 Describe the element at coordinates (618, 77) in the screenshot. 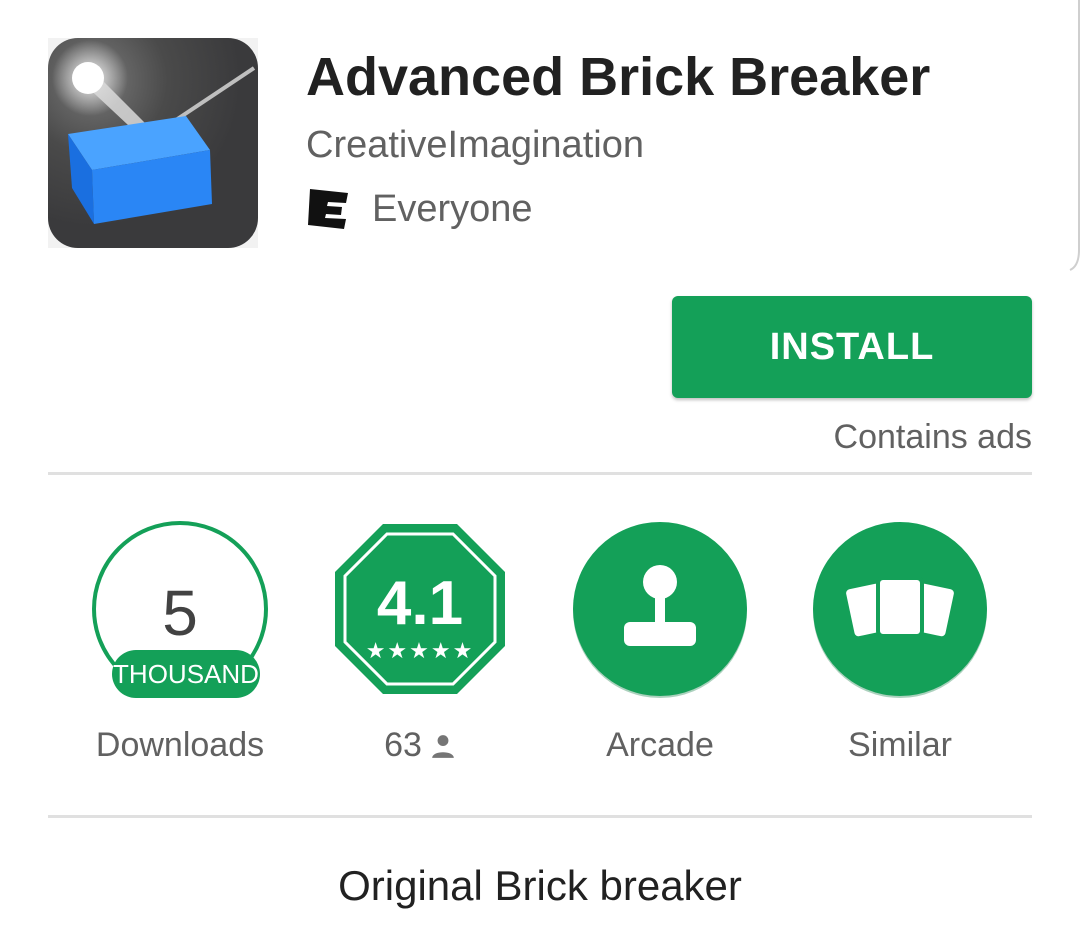

I see `app-title: Advanced Brick Breaker` at that location.